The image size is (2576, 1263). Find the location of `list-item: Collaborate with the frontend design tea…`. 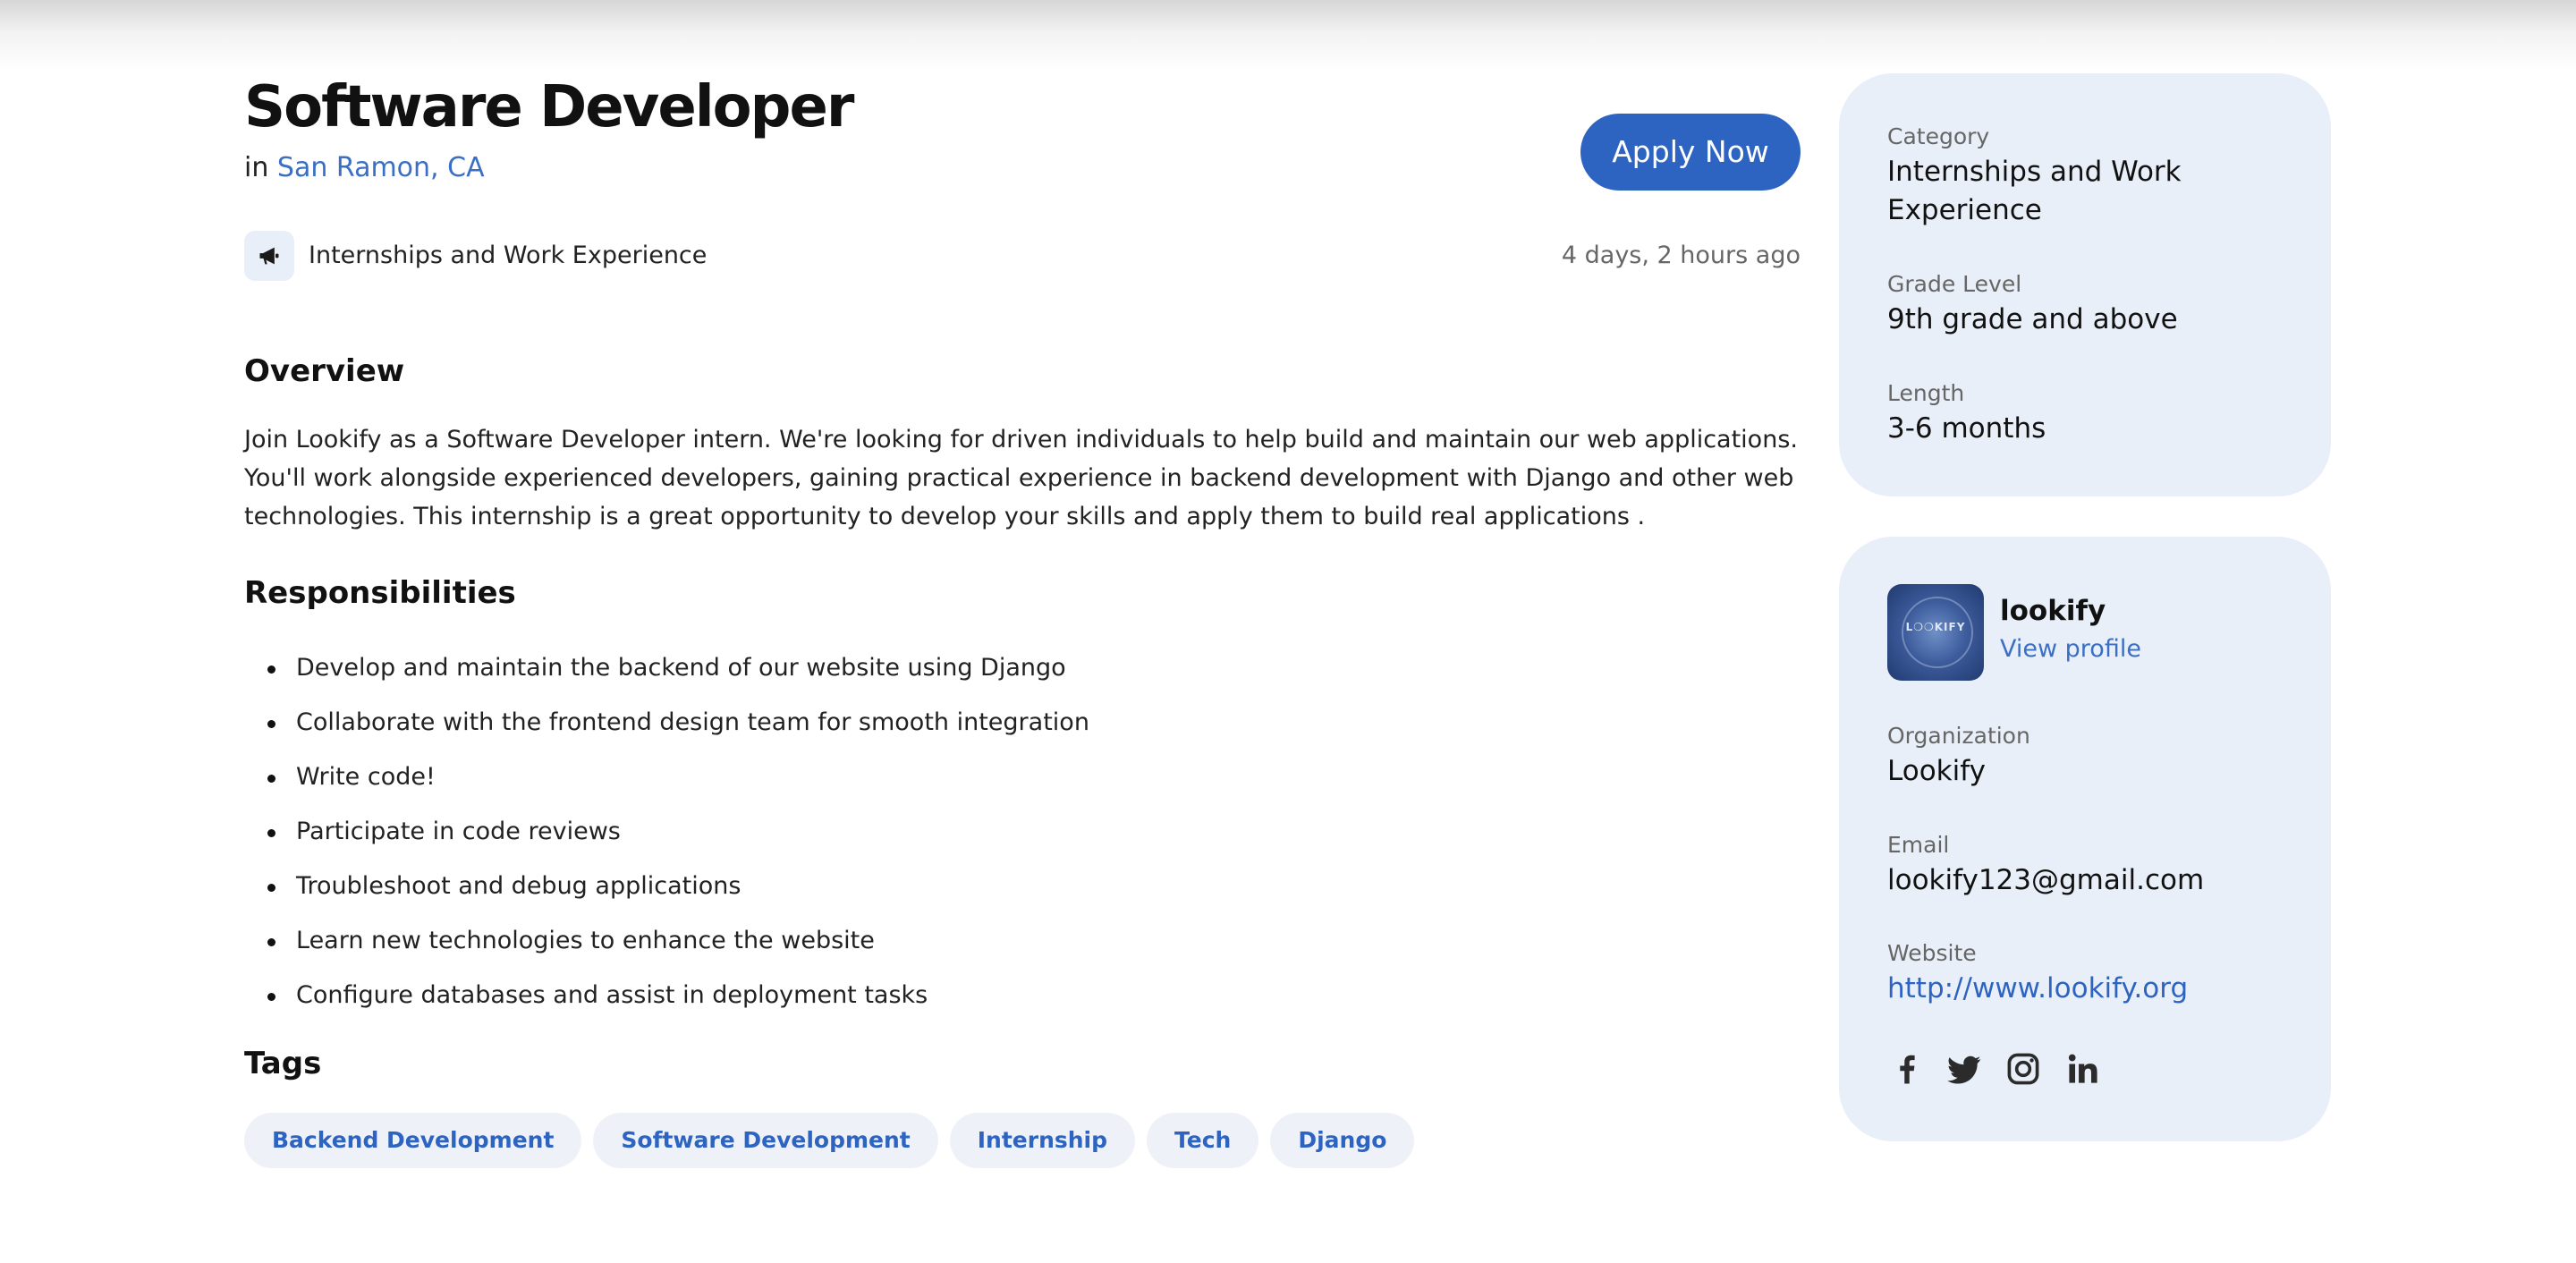

list-item: Collaborate with the frontend design tea… is located at coordinates (678, 722).